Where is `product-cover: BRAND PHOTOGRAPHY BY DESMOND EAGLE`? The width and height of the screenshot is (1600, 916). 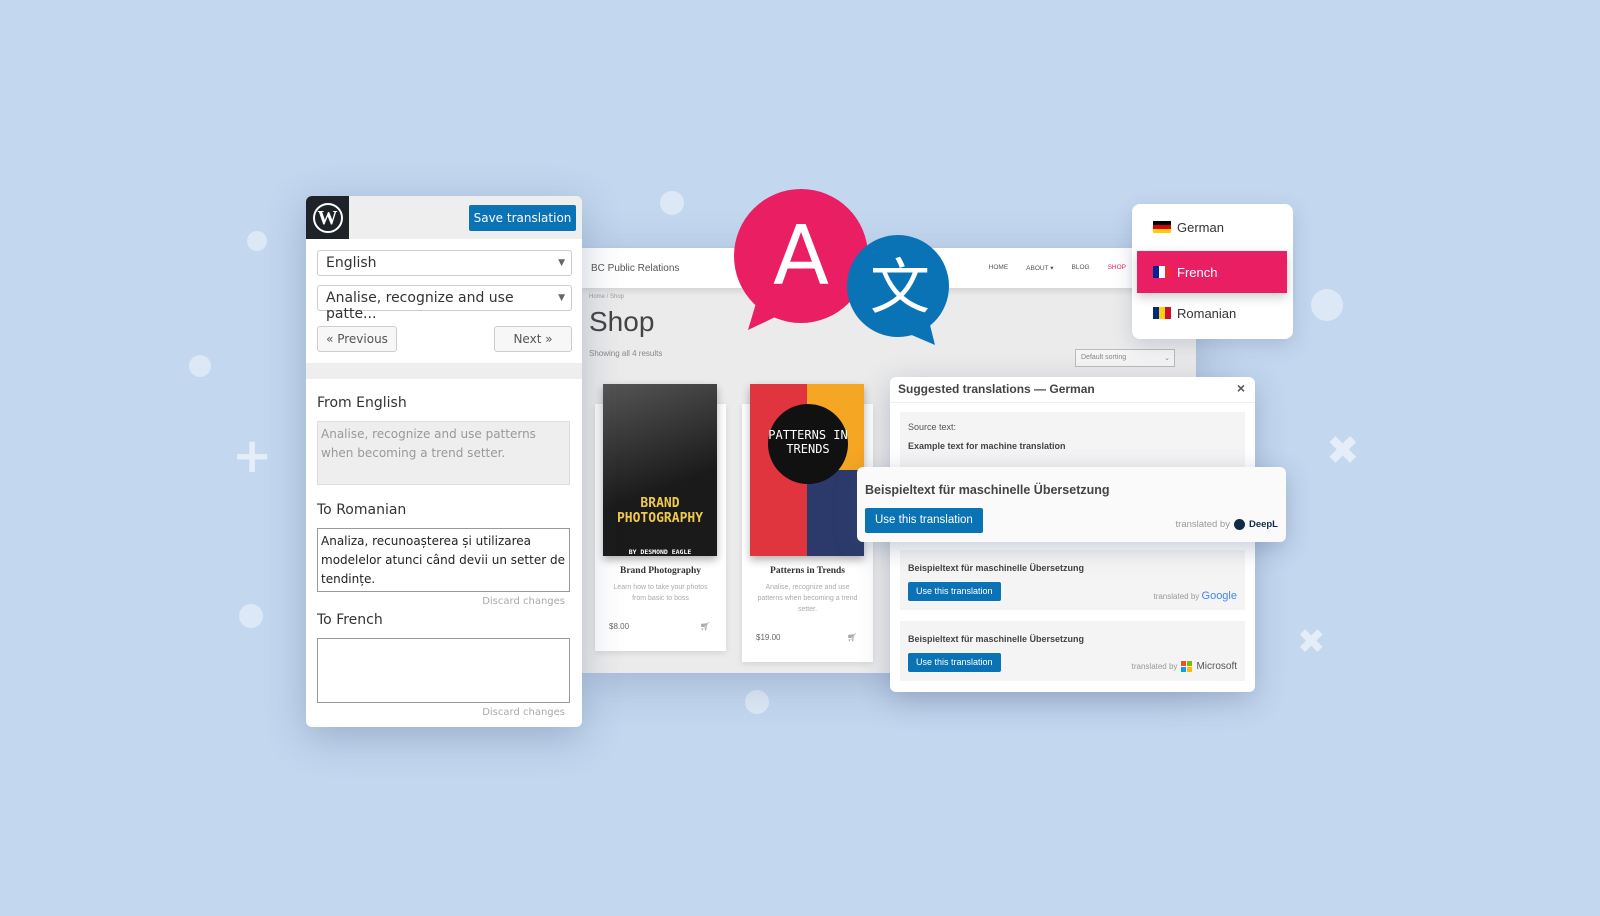
product-cover: BRAND PHOTOGRAPHY BY DESMOND EAGLE is located at coordinates (660, 470).